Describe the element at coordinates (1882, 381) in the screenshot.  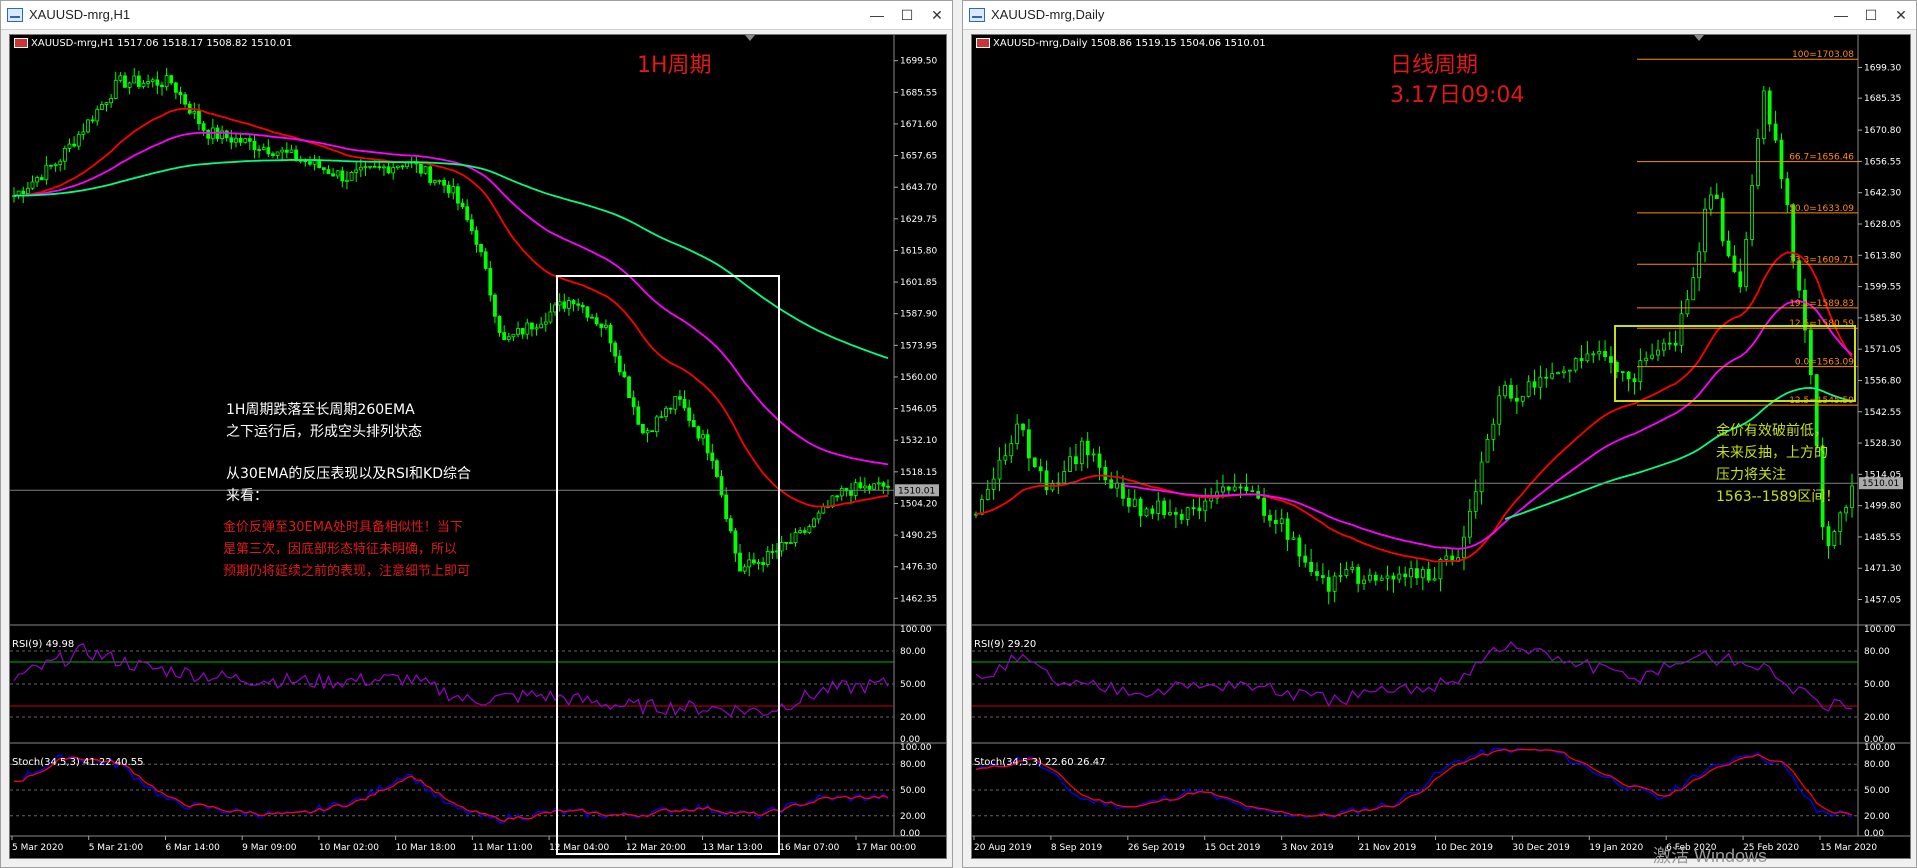
I see `price-tick-label: 1556.80` at that location.